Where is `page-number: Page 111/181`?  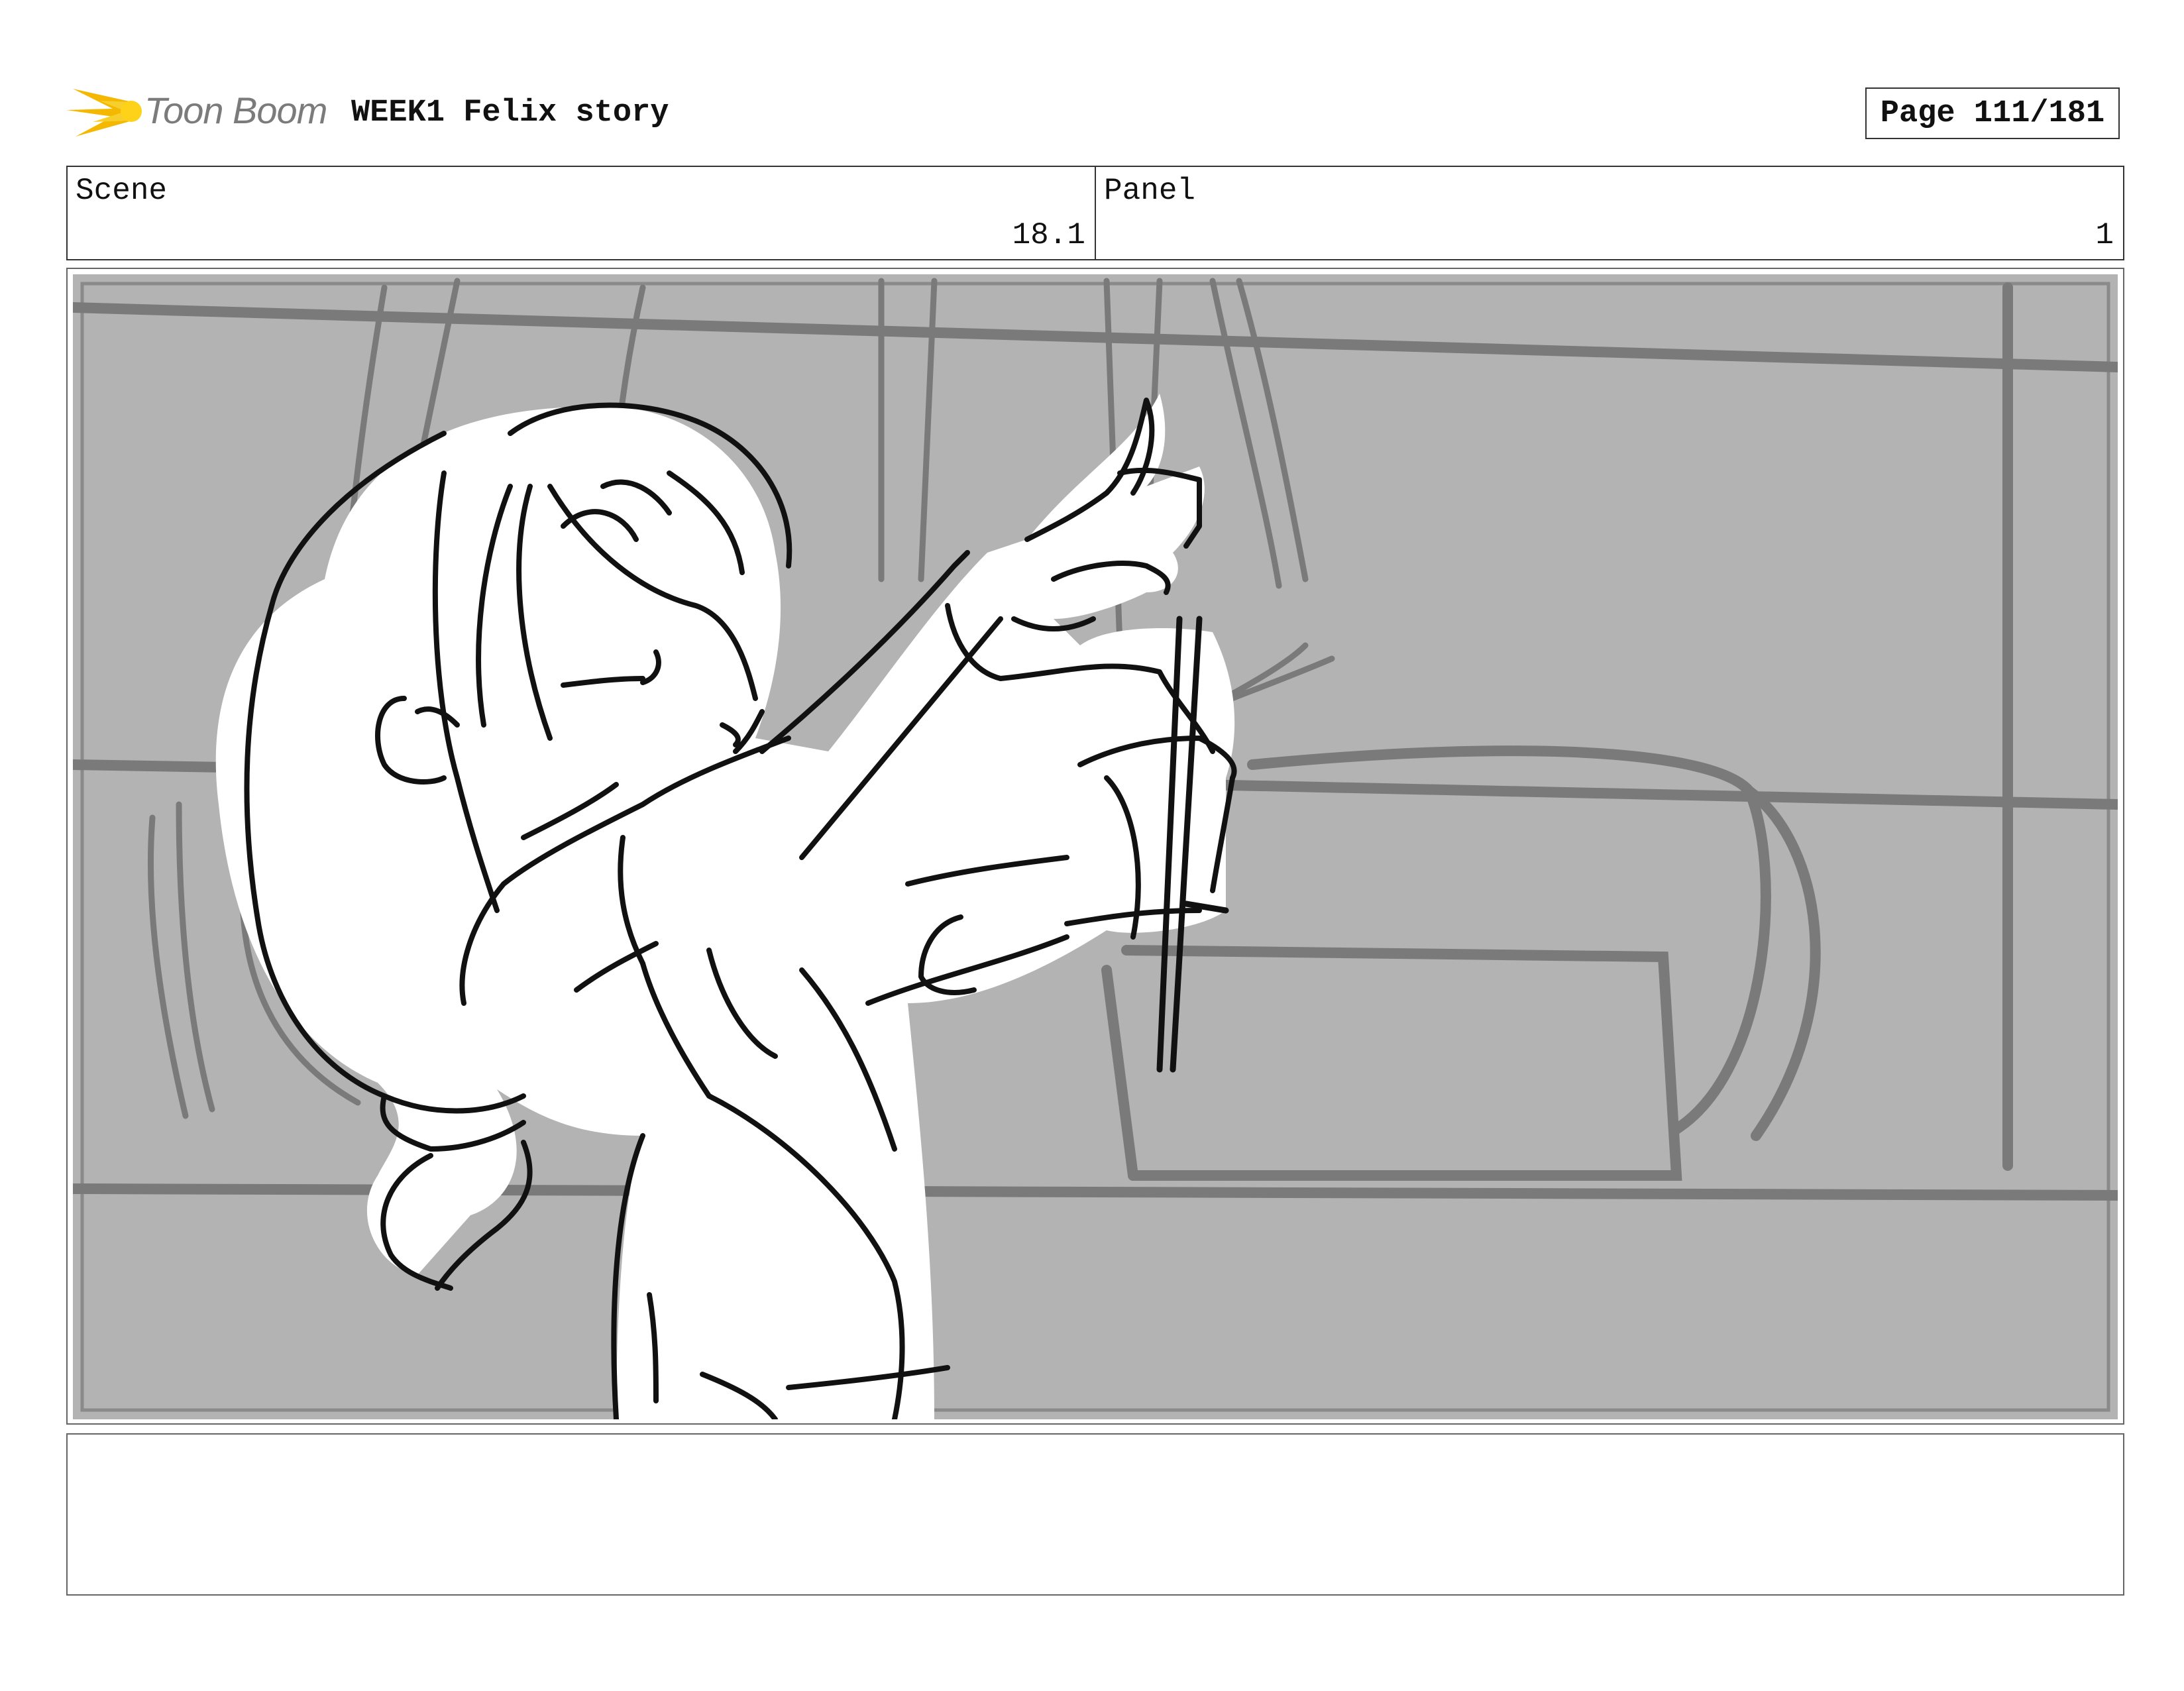 page-number: Page 111/181 is located at coordinates (1993, 113).